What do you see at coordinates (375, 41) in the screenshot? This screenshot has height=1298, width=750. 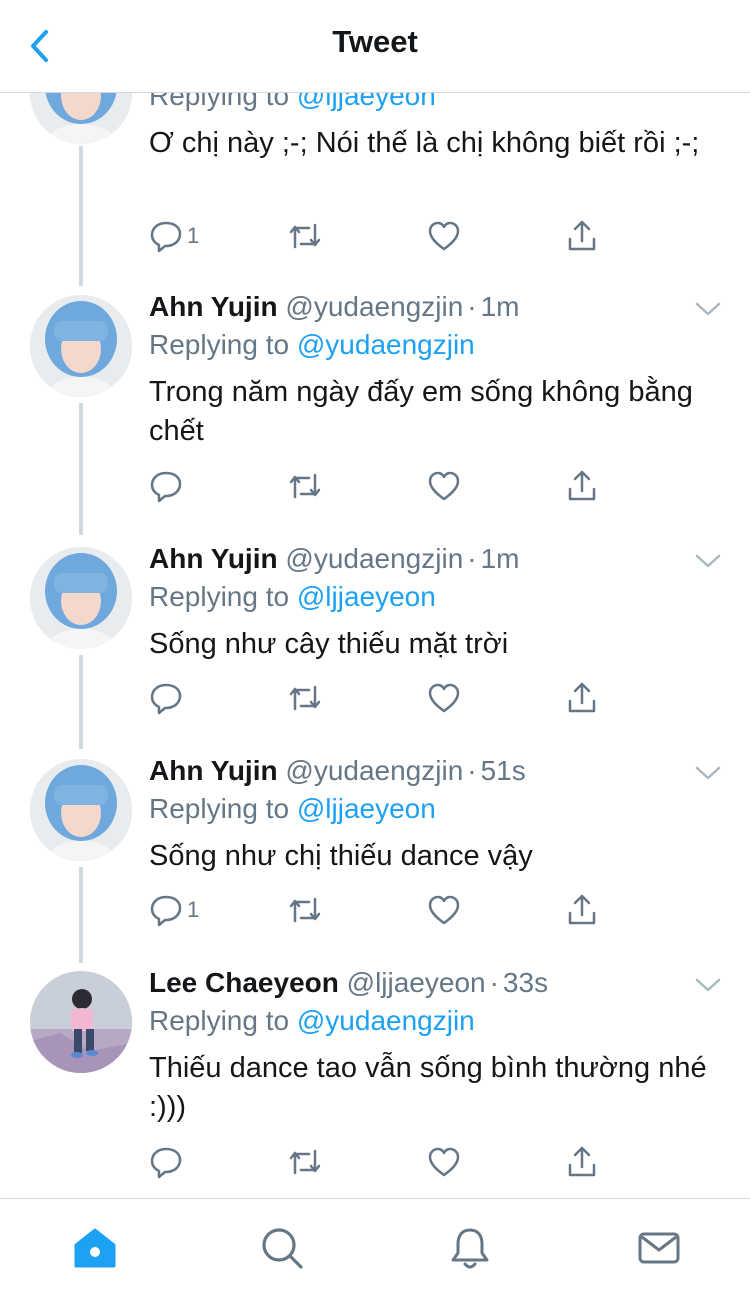 I see `page-title: Tweet` at bounding box center [375, 41].